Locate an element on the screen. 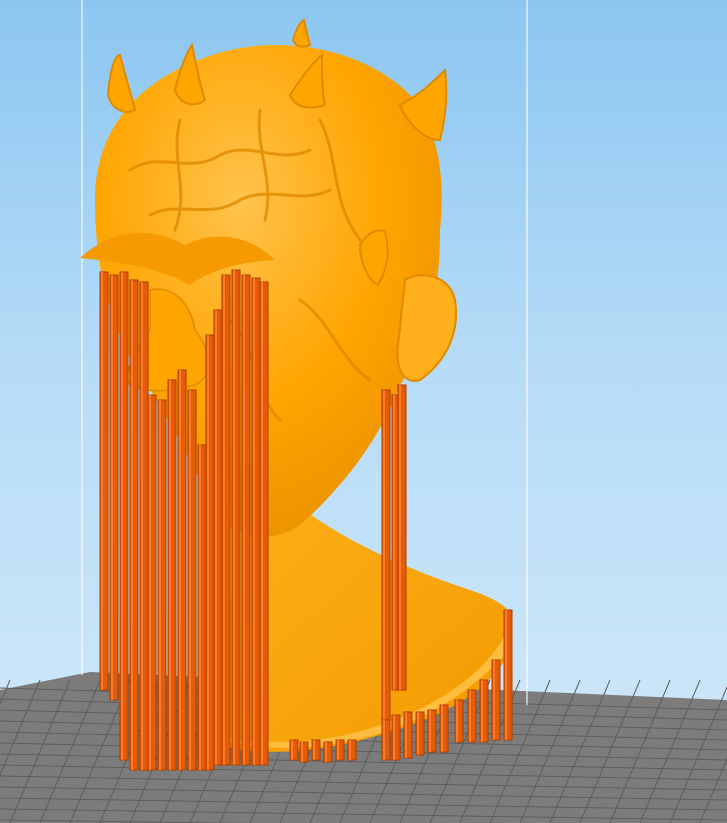  bust-ear is located at coordinates (426, 328).